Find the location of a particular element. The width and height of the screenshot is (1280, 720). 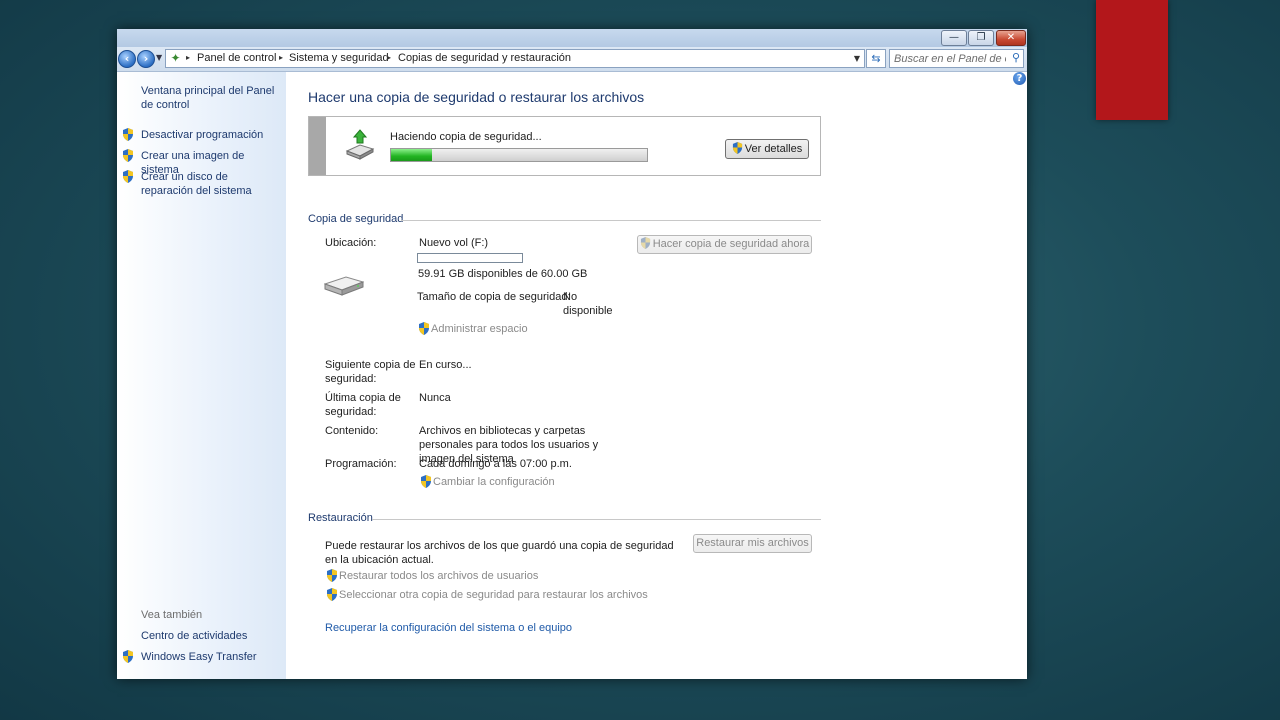

last-backup-value: Nunca is located at coordinates (435, 398).